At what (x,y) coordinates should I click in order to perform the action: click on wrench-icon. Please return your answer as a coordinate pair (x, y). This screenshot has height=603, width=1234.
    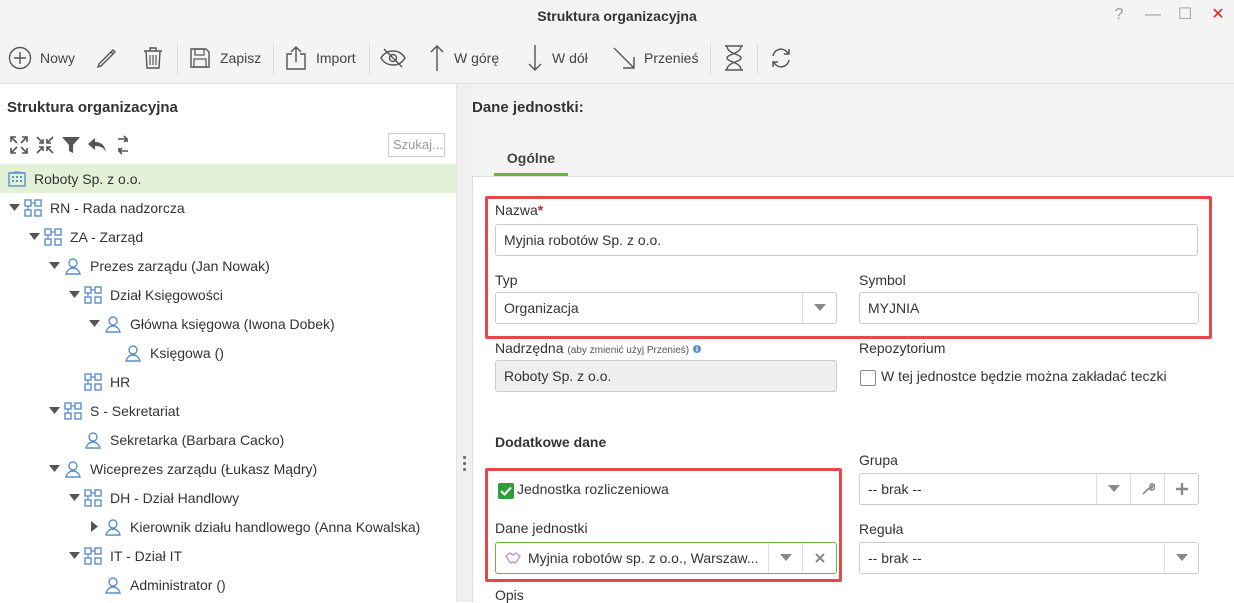
    Looking at the image, I should click on (1147, 489).